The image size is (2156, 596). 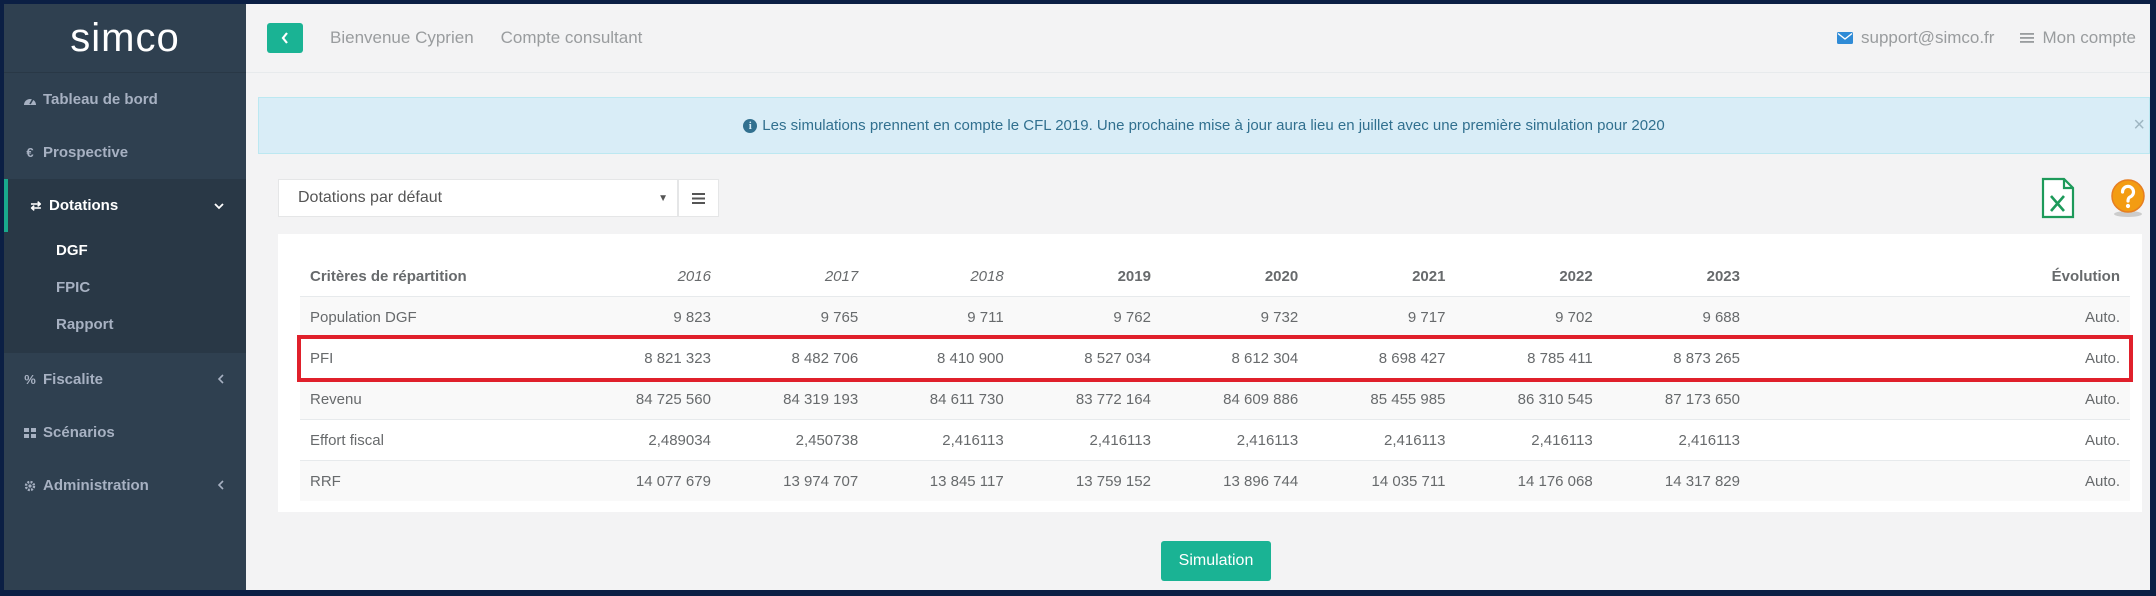 What do you see at coordinates (30, 432) in the screenshot?
I see `grid-icon` at bounding box center [30, 432].